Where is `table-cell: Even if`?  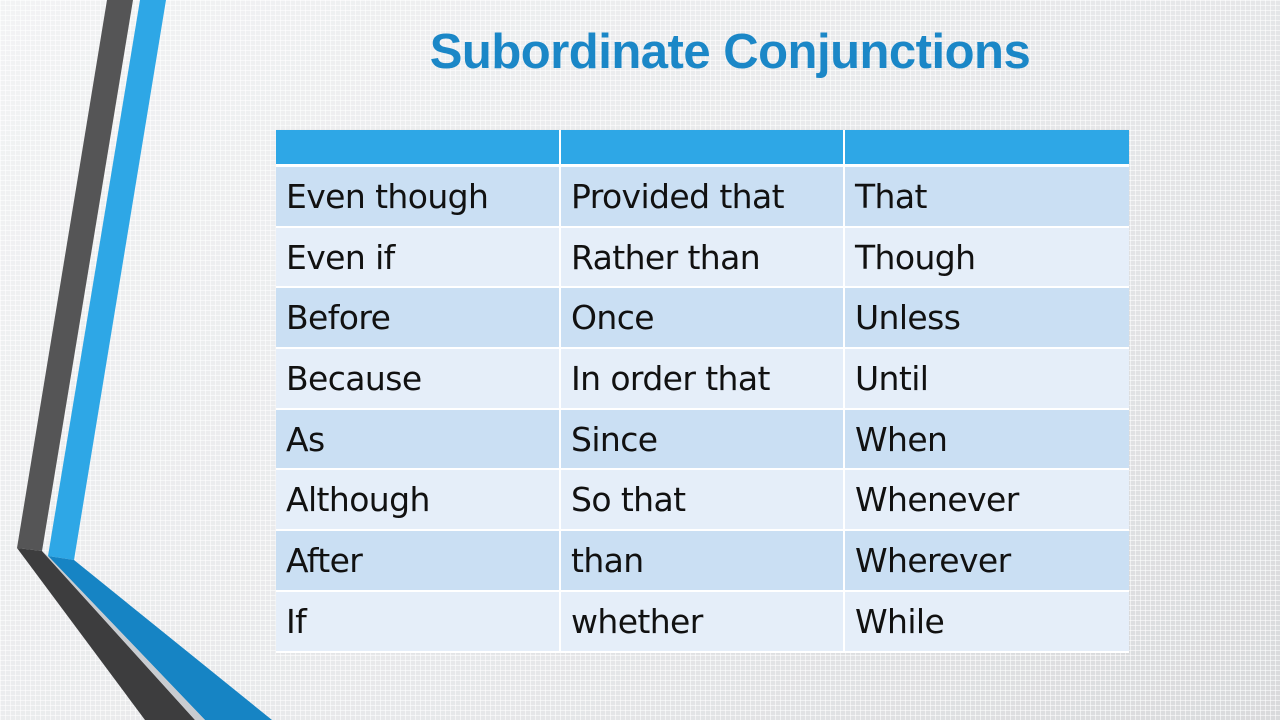 table-cell: Even if is located at coordinates (418, 258).